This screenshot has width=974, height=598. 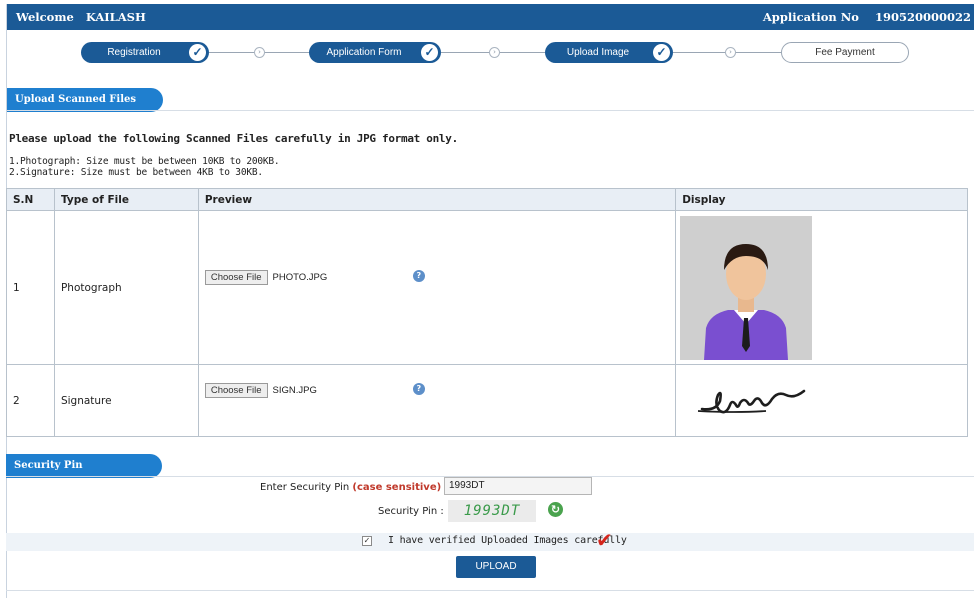 I want to click on refresh-icon: ↻, so click(x=555, y=509).